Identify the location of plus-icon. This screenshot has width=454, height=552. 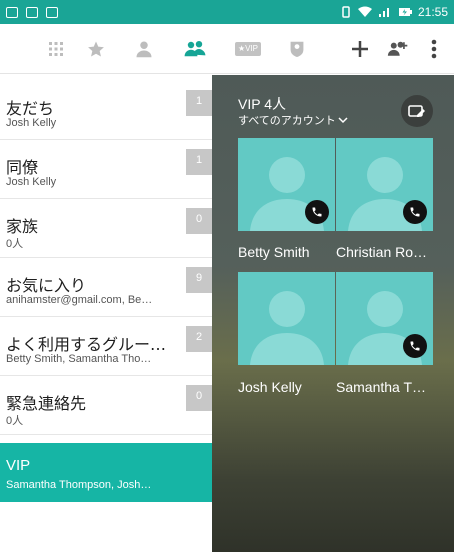
(360, 49).